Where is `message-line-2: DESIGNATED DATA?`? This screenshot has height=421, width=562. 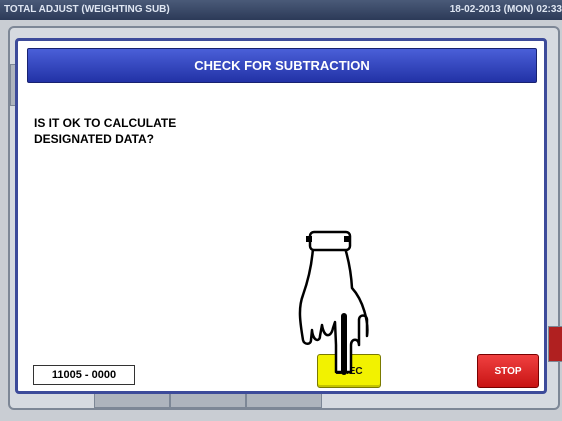 message-line-2: DESIGNATED DATA? is located at coordinates (94, 139).